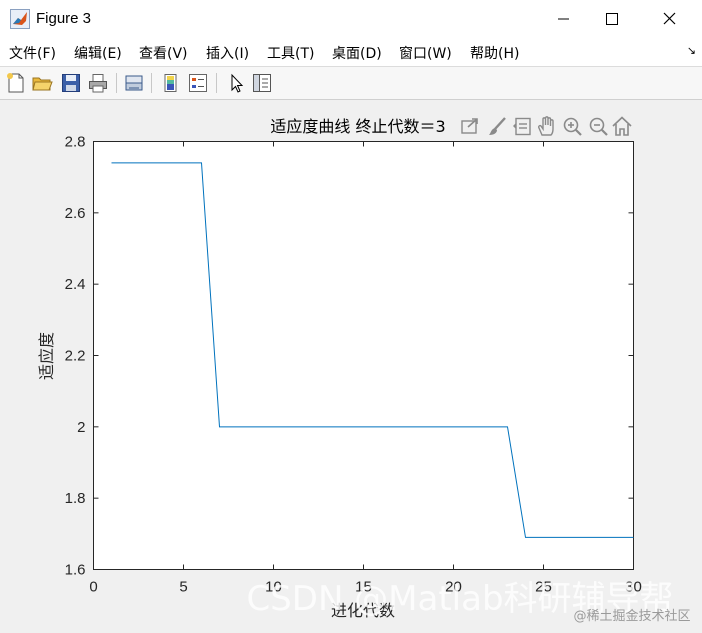 This screenshot has width=702, height=633. I want to click on x-tick-label: 5, so click(183, 587).